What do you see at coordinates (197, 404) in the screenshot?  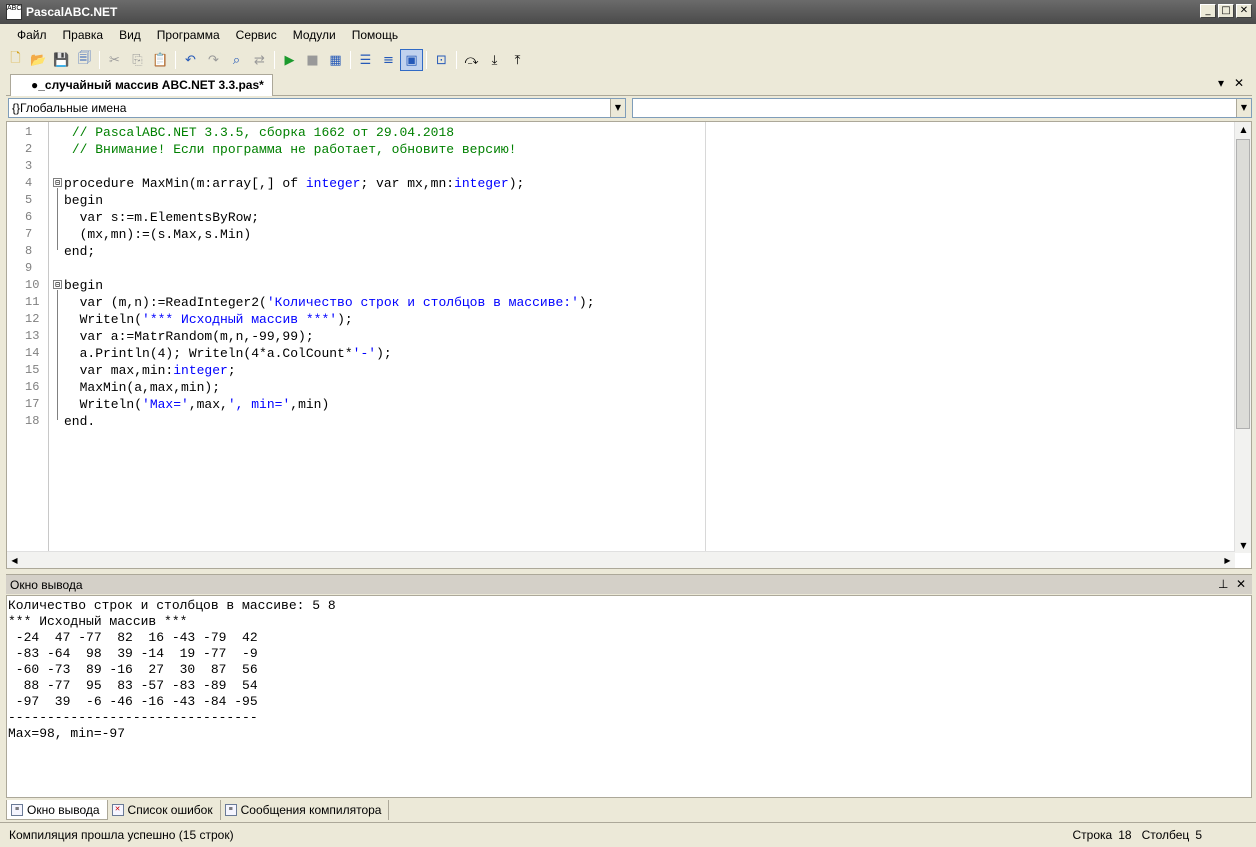 I see `code-line: Writeln('Max=',max,', min=',min)` at bounding box center [197, 404].